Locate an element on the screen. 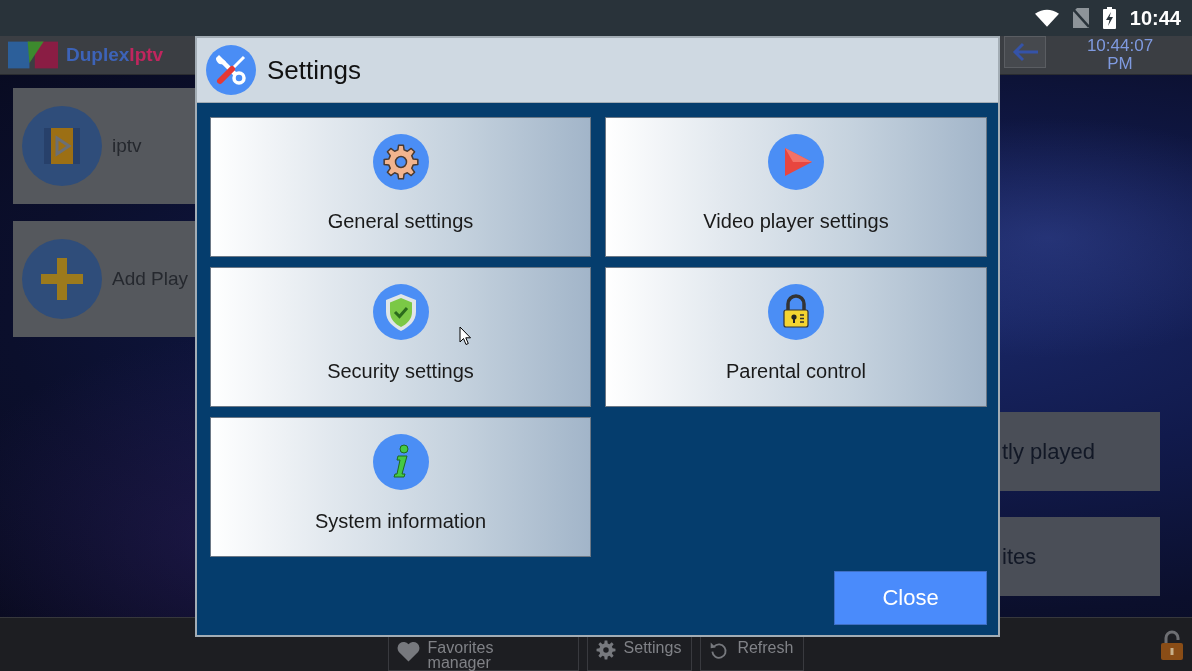  settings-option-tile: General settings is located at coordinates (400, 187).